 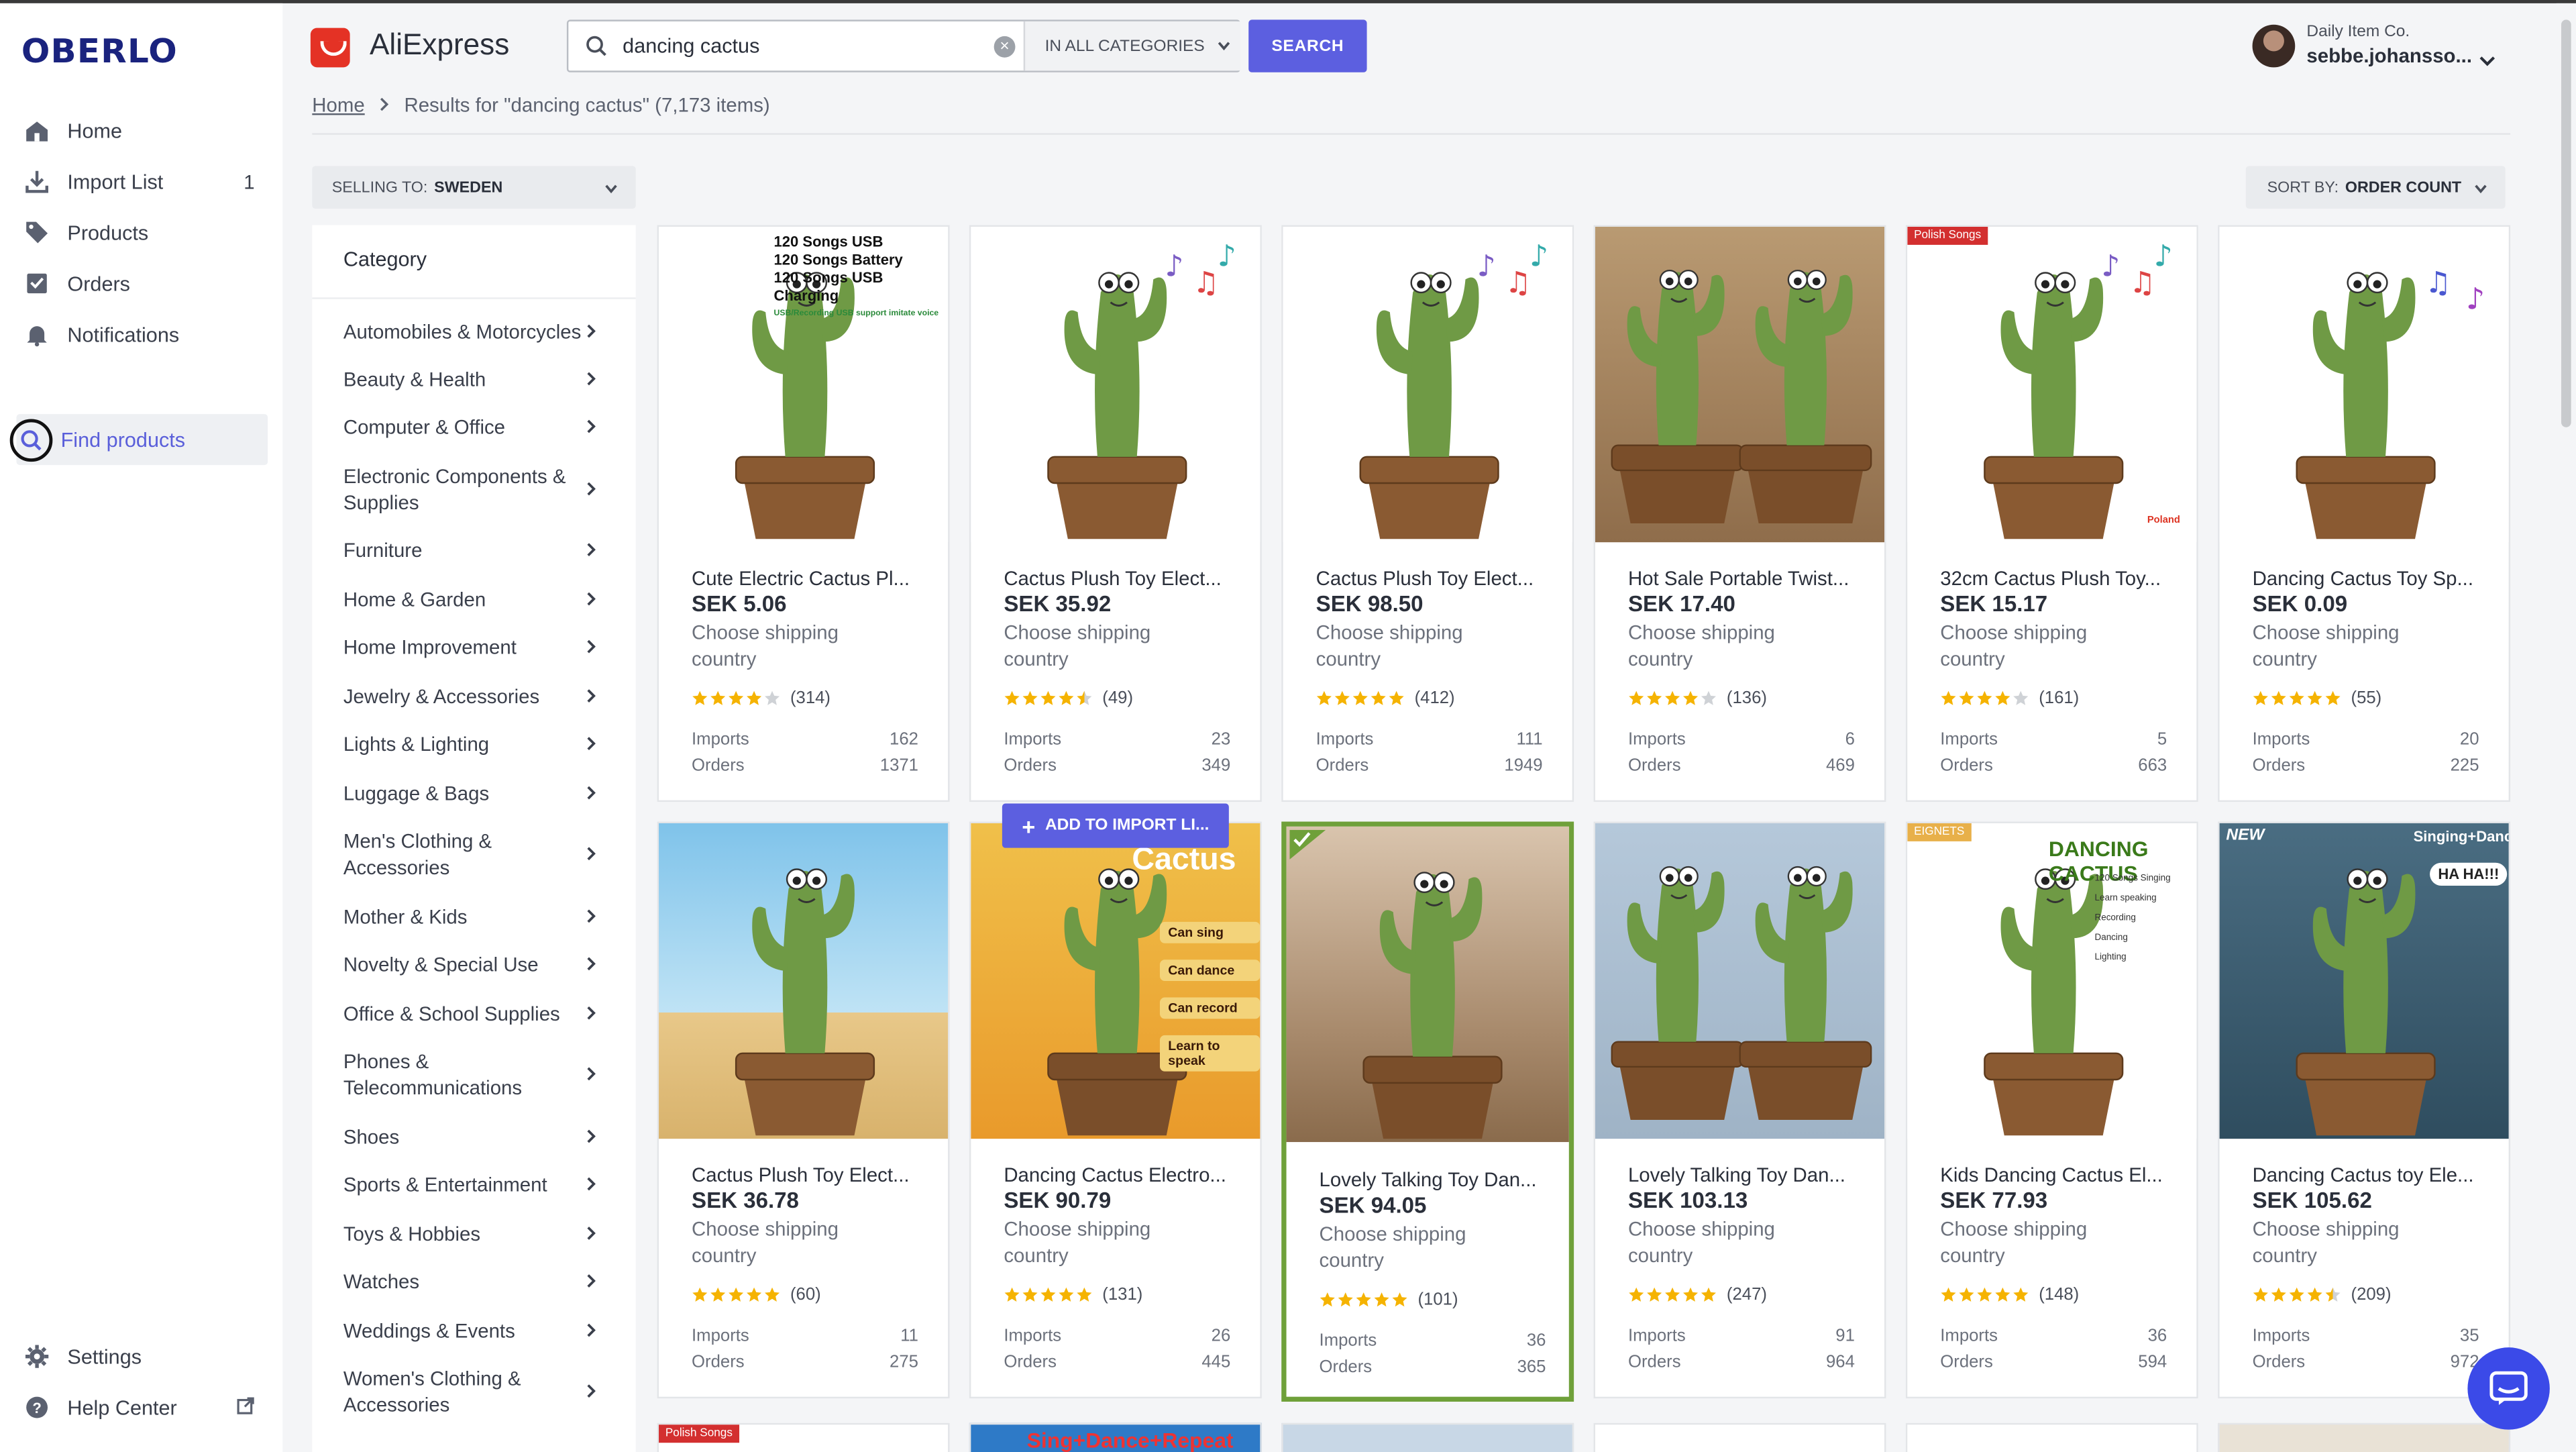 What do you see at coordinates (803, 1437) in the screenshot?
I see `product-card: Polish Songs` at bounding box center [803, 1437].